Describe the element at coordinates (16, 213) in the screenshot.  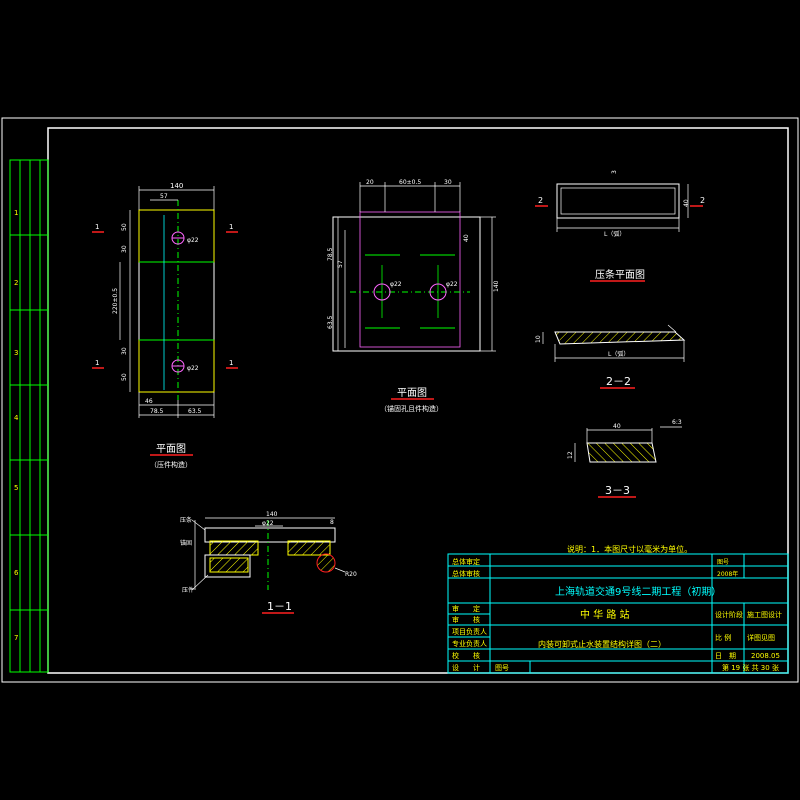
I see `strip-label-1: 1` at that location.